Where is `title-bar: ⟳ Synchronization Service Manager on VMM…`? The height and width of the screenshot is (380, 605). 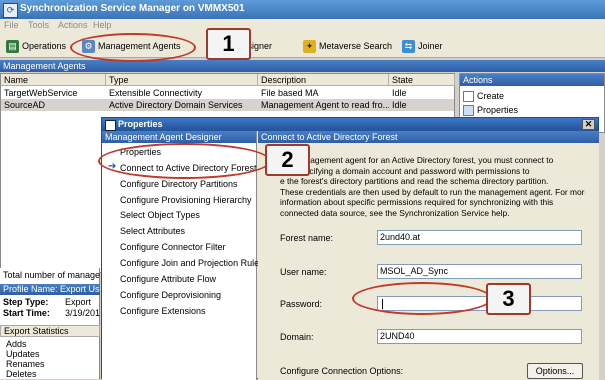 title-bar: ⟳ Synchronization Service Manager on VMM… is located at coordinates (302, 9).